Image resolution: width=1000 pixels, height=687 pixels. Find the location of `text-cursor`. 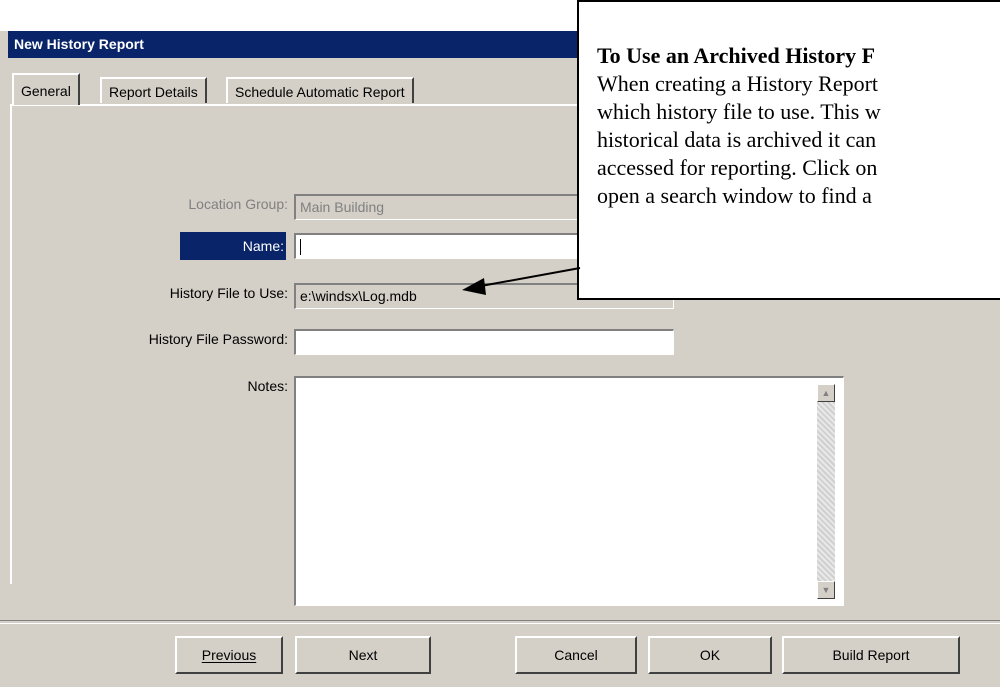

text-cursor is located at coordinates (300, 247).